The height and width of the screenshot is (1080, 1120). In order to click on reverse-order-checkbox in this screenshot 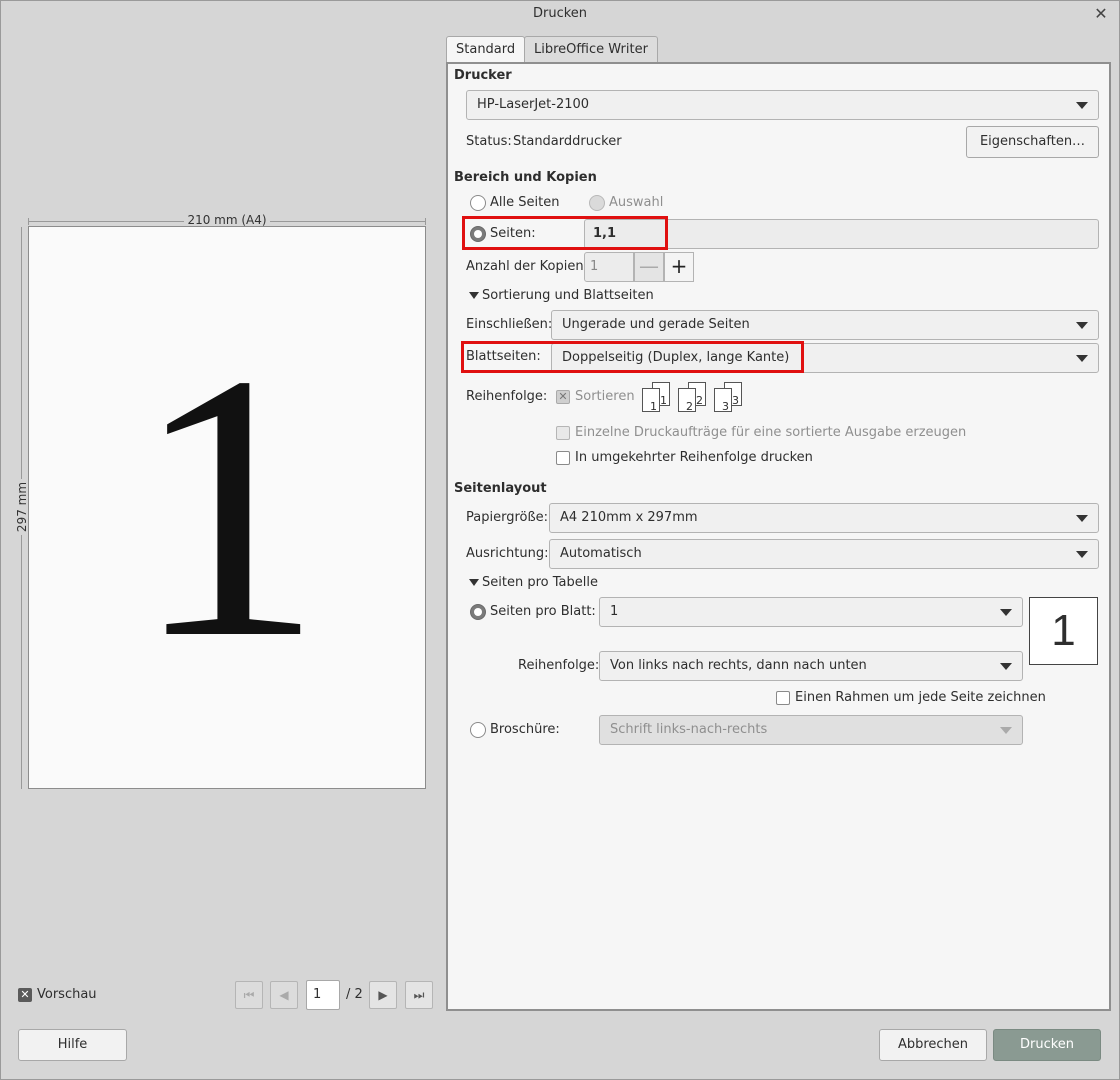, I will do `click(563, 458)`.